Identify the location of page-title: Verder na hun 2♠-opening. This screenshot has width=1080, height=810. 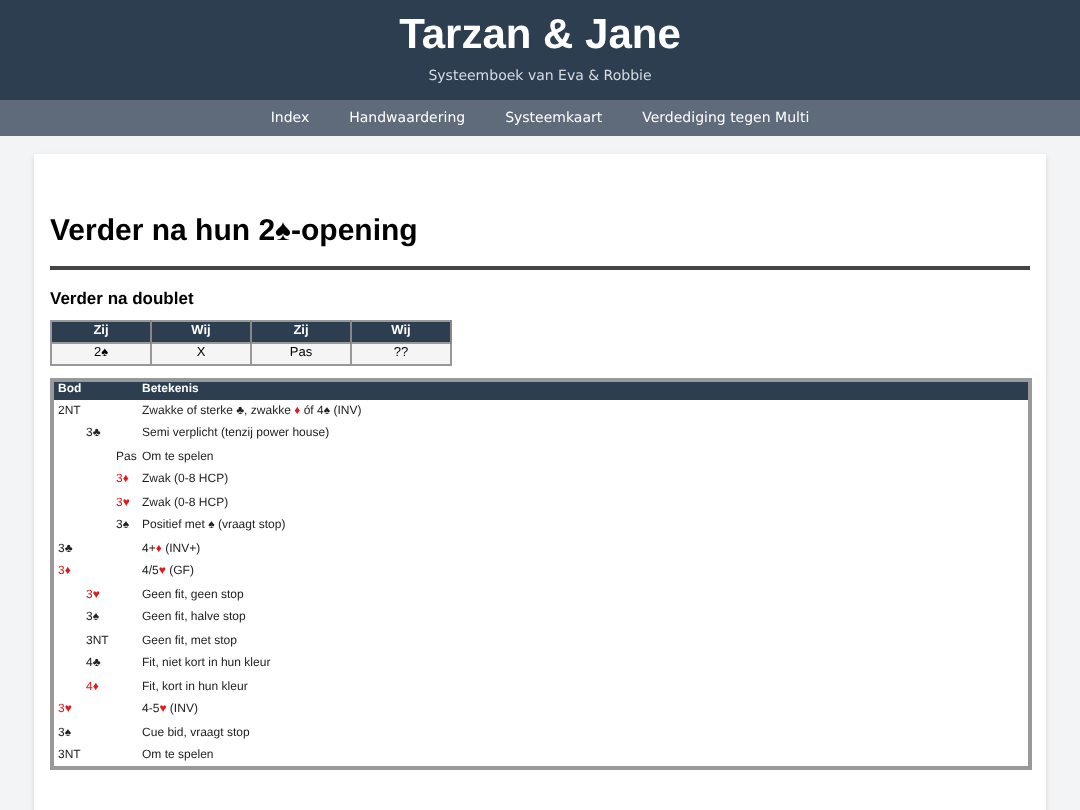
(540, 239).